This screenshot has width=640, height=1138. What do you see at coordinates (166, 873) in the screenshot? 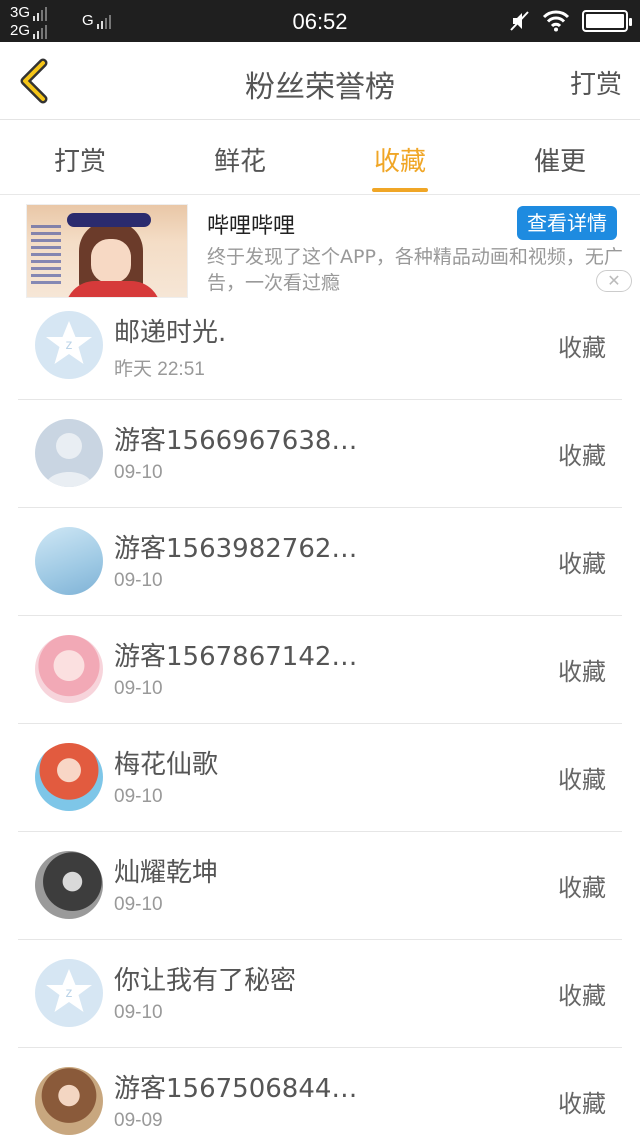
I see `user-name: 灿耀乾坤` at bounding box center [166, 873].